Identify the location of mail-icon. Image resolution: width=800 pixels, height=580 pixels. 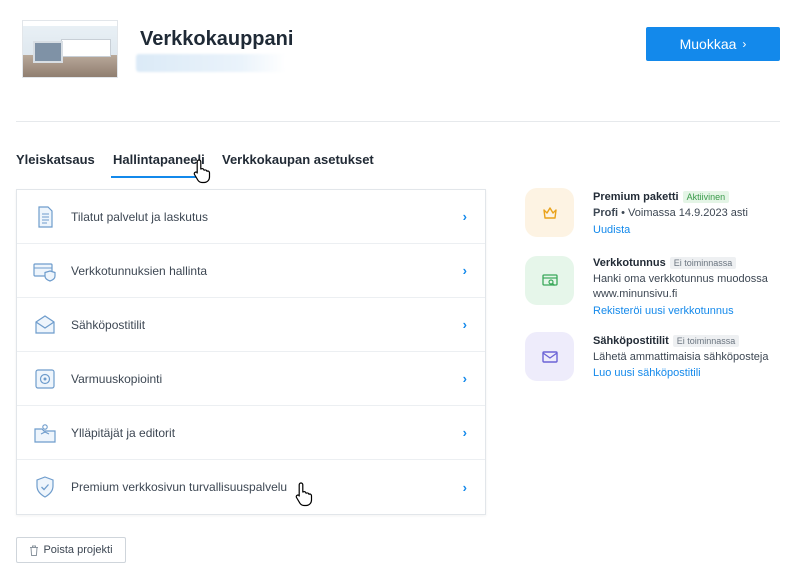
(45, 324).